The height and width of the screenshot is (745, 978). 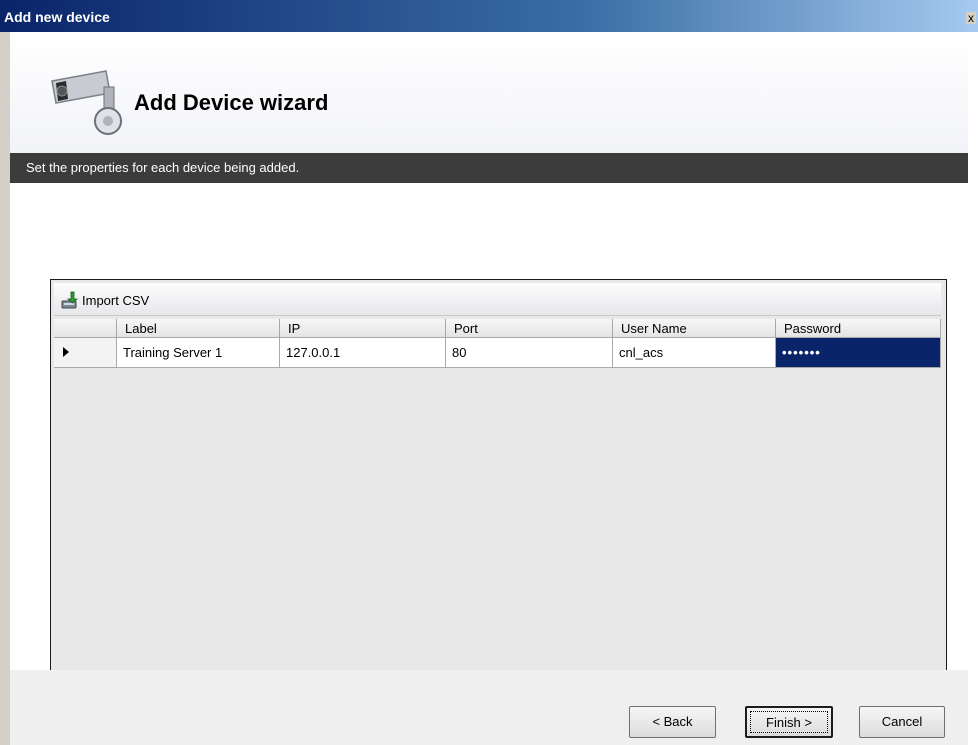 What do you see at coordinates (57, 17) in the screenshot?
I see `window-title: Add new device` at bounding box center [57, 17].